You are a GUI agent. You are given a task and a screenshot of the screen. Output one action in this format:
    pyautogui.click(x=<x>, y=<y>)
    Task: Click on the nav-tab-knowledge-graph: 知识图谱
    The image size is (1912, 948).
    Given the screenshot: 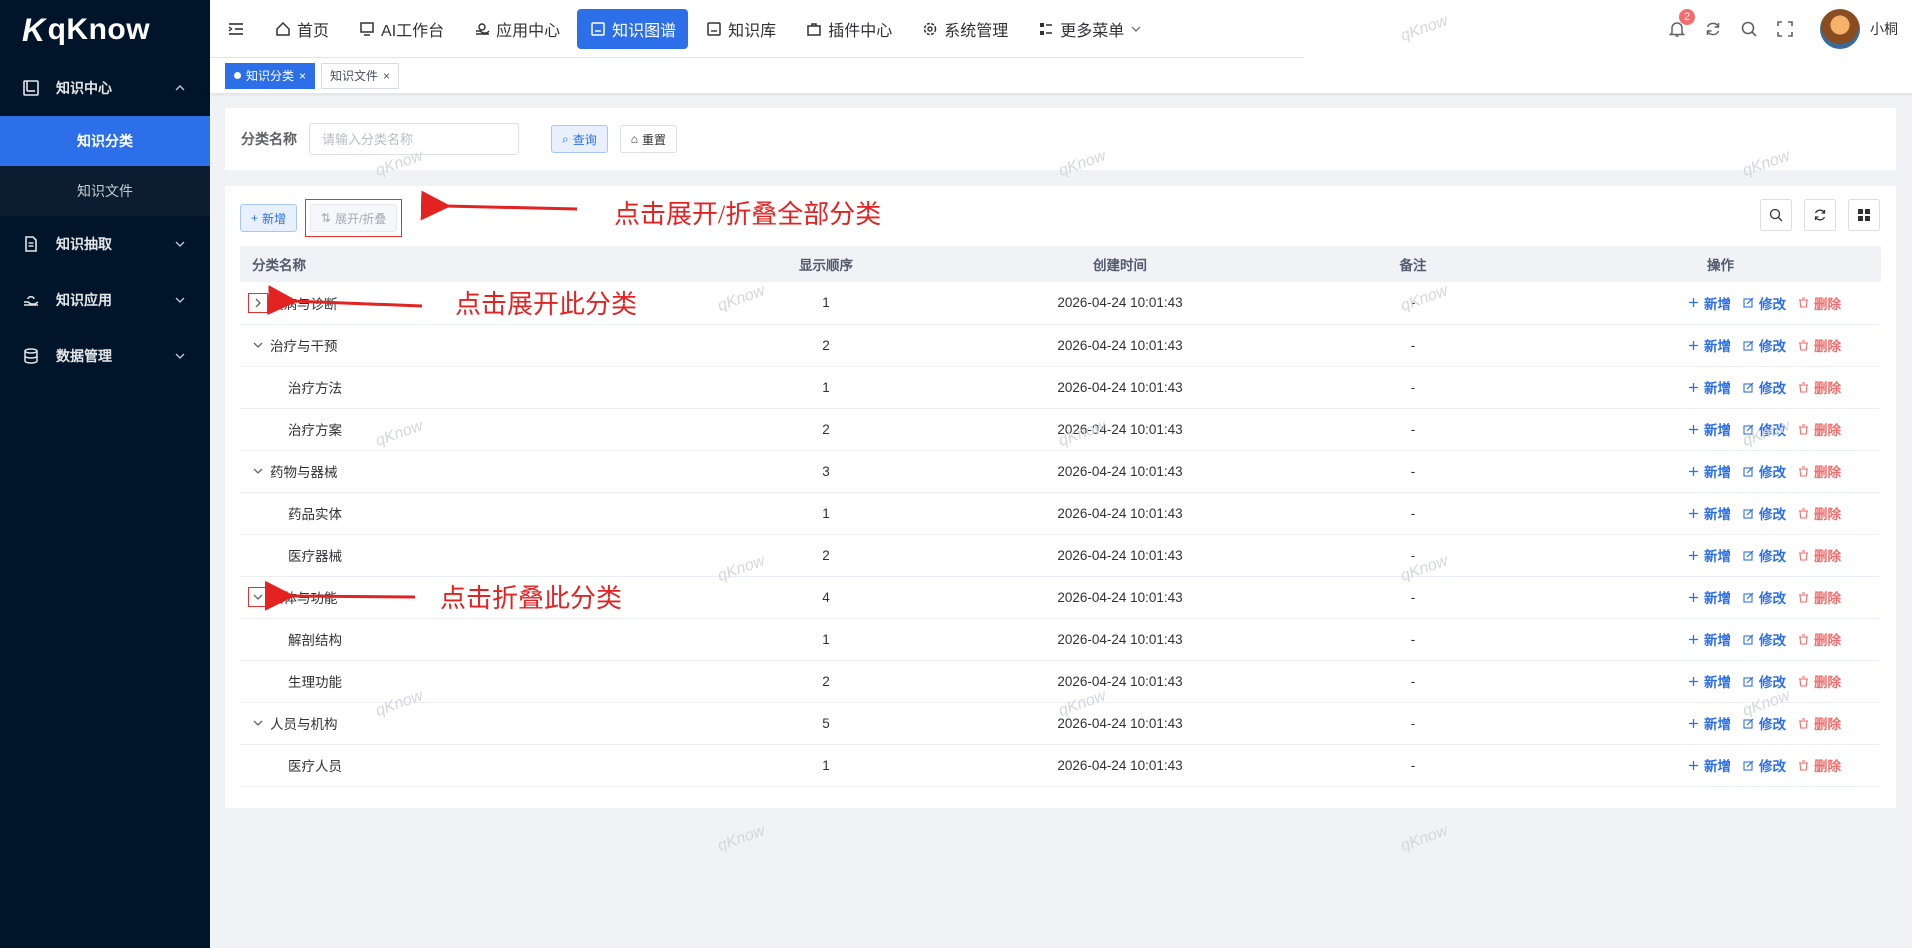 What is the action you would take?
    pyautogui.click(x=633, y=29)
    